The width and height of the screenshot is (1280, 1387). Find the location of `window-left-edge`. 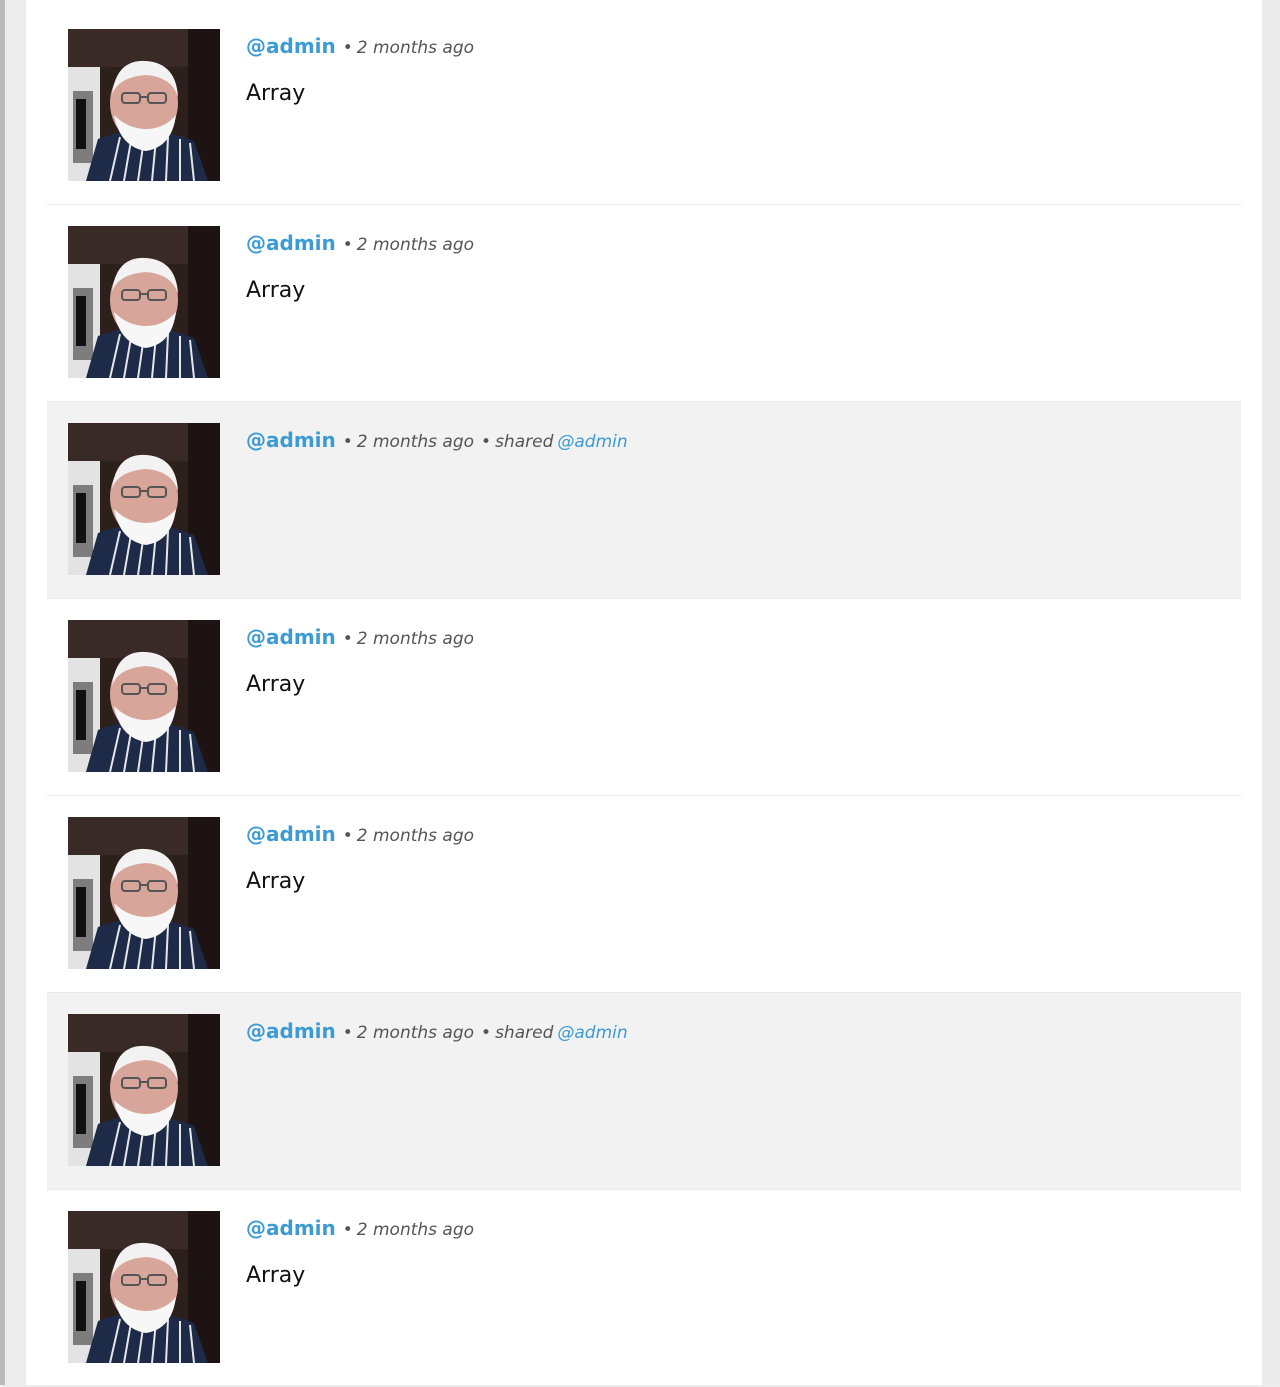

window-left-edge is located at coordinates (2, 692).